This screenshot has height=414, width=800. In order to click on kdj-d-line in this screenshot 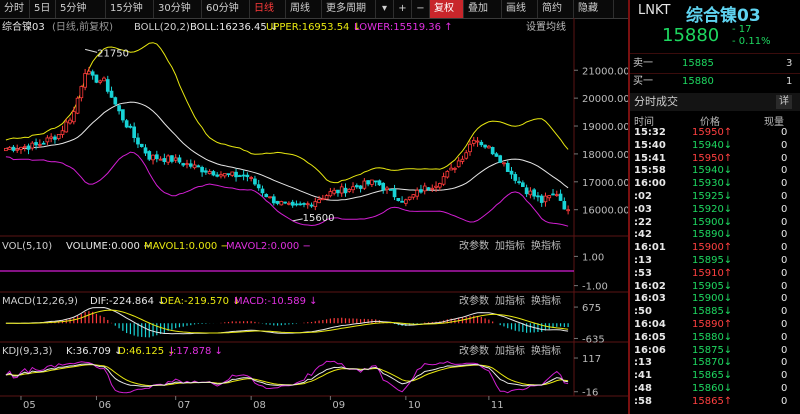, I will do `click(287, 375)`.